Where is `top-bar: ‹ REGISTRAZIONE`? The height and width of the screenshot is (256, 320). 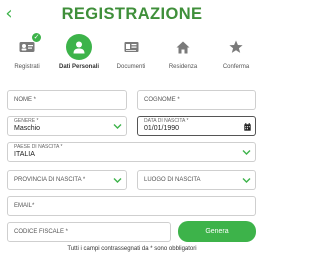 top-bar: ‹ REGISTRAZIONE is located at coordinates (132, 15).